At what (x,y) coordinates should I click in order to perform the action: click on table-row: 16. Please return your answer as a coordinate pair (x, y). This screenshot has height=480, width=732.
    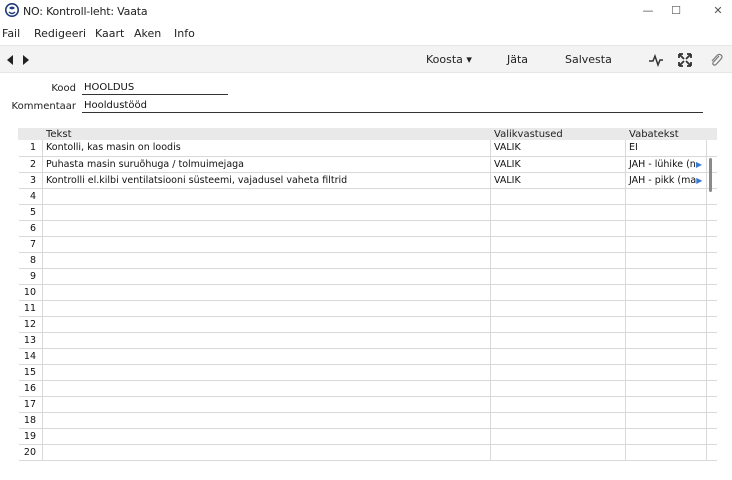
    Looking at the image, I should click on (367, 388).